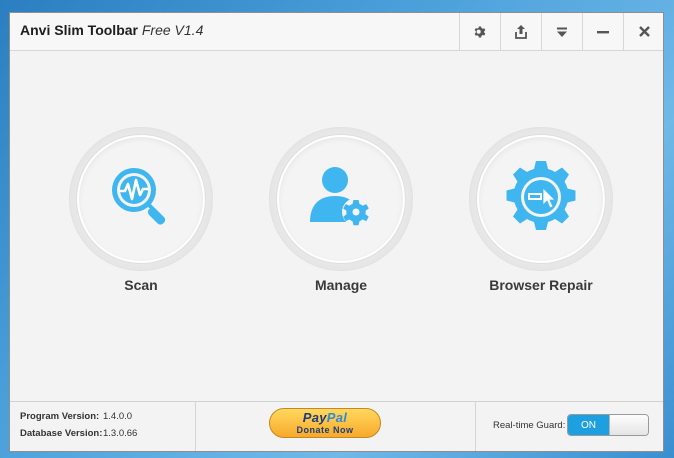 The height and width of the screenshot is (458, 674). I want to click on settings-button, so click(479, 31).